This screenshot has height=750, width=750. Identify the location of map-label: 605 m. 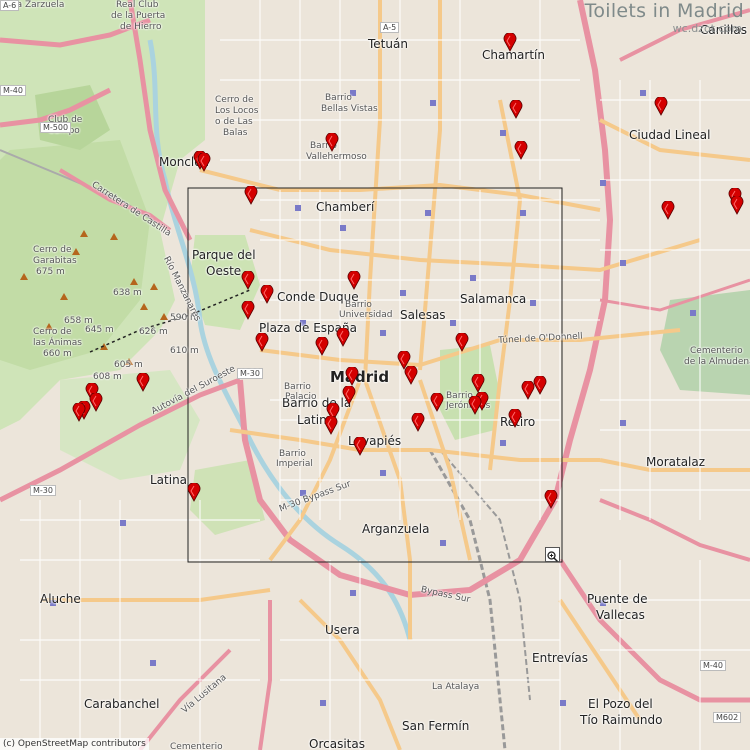
(128, 365).